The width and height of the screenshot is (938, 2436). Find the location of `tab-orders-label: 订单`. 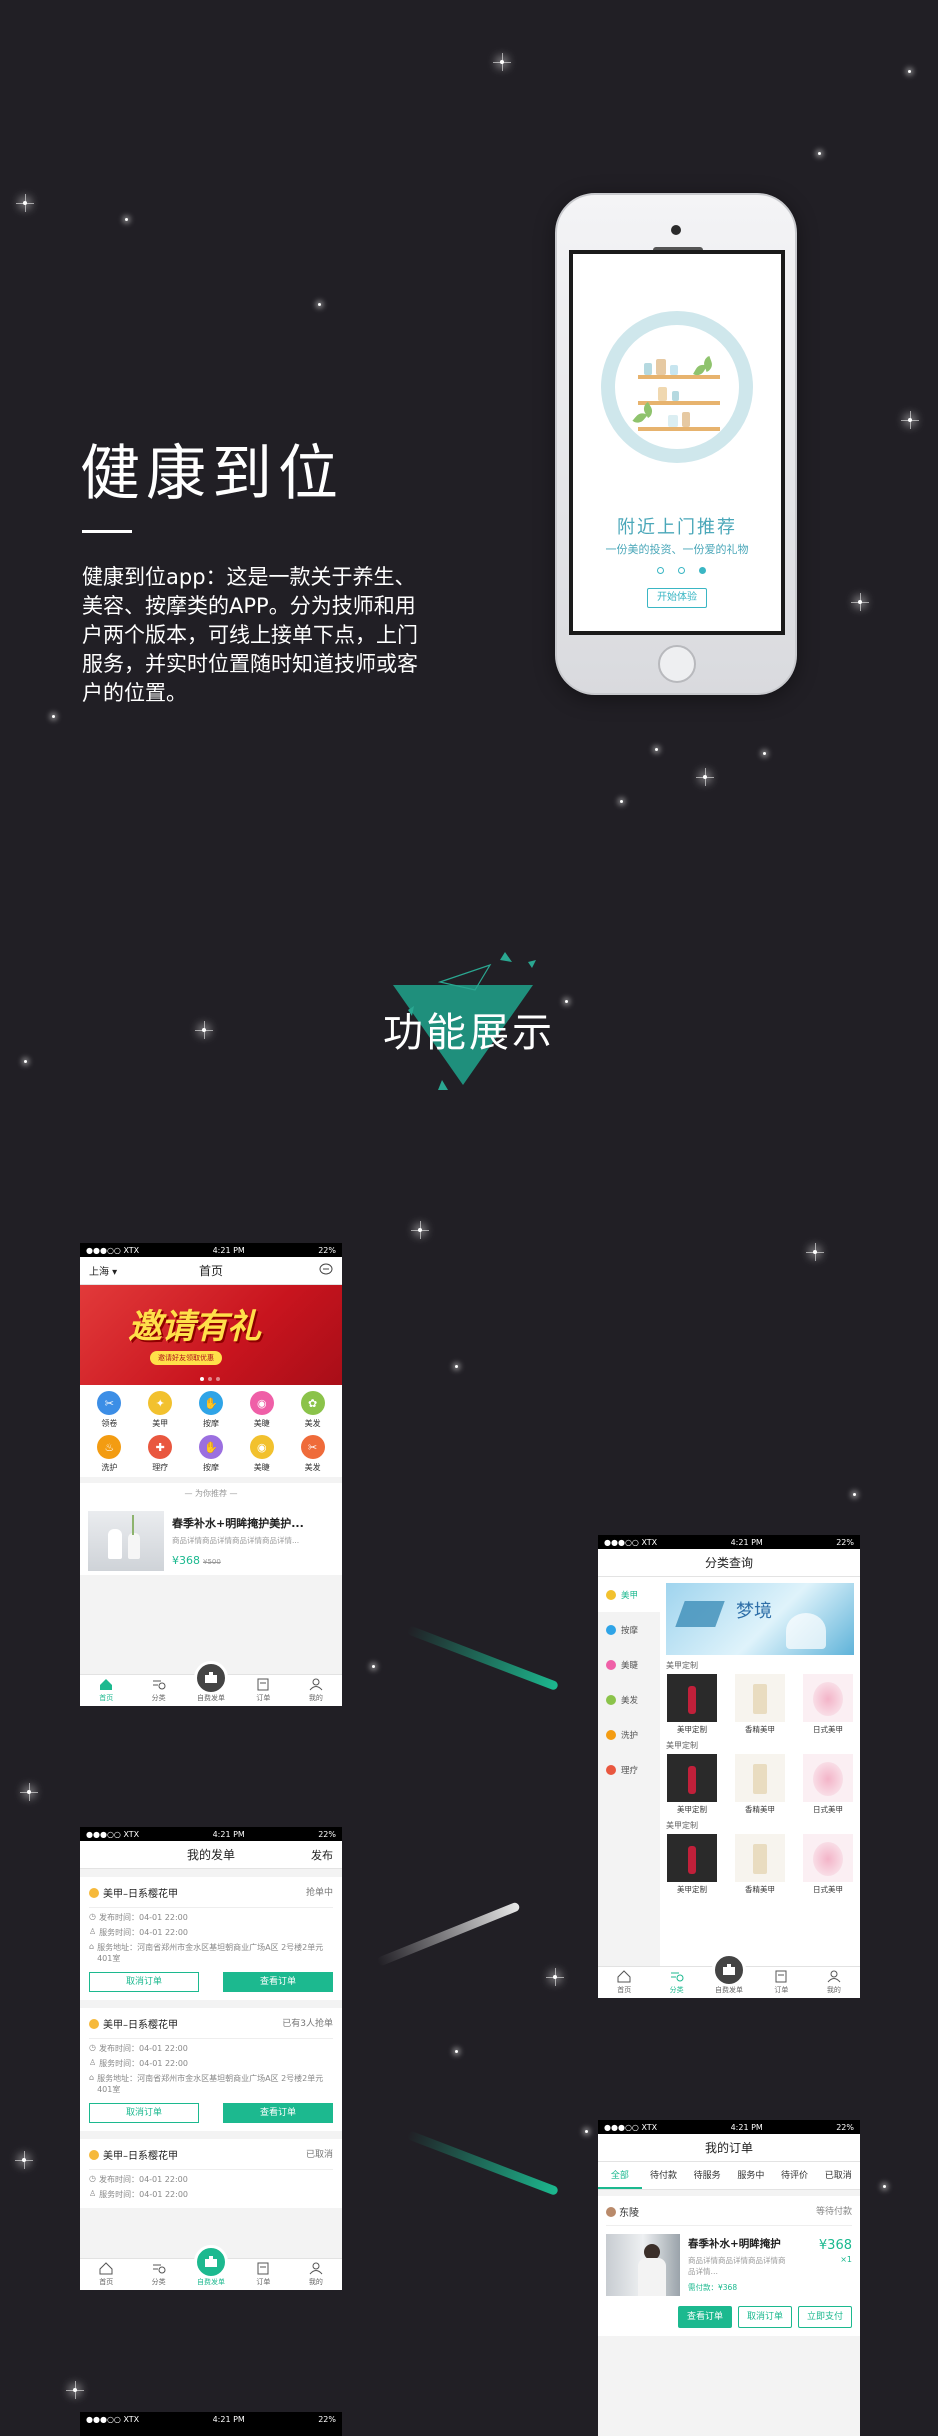

tab-orders-label: 订单 is located at coordinates (263, 2282).